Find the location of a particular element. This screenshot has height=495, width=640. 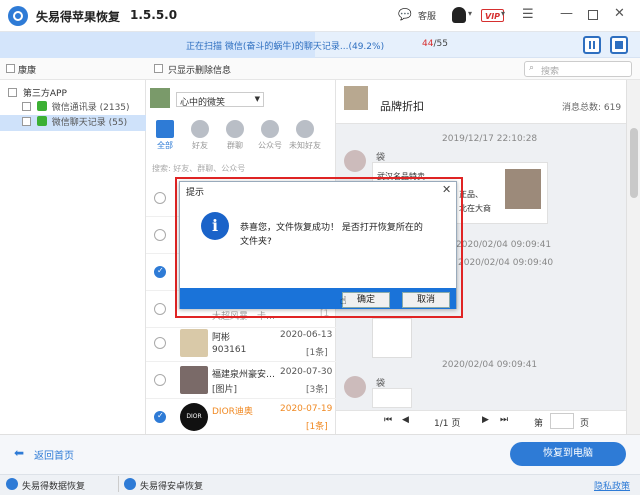

vip-chevron-down-icon: ▾ is located at coordinates (503, 13).